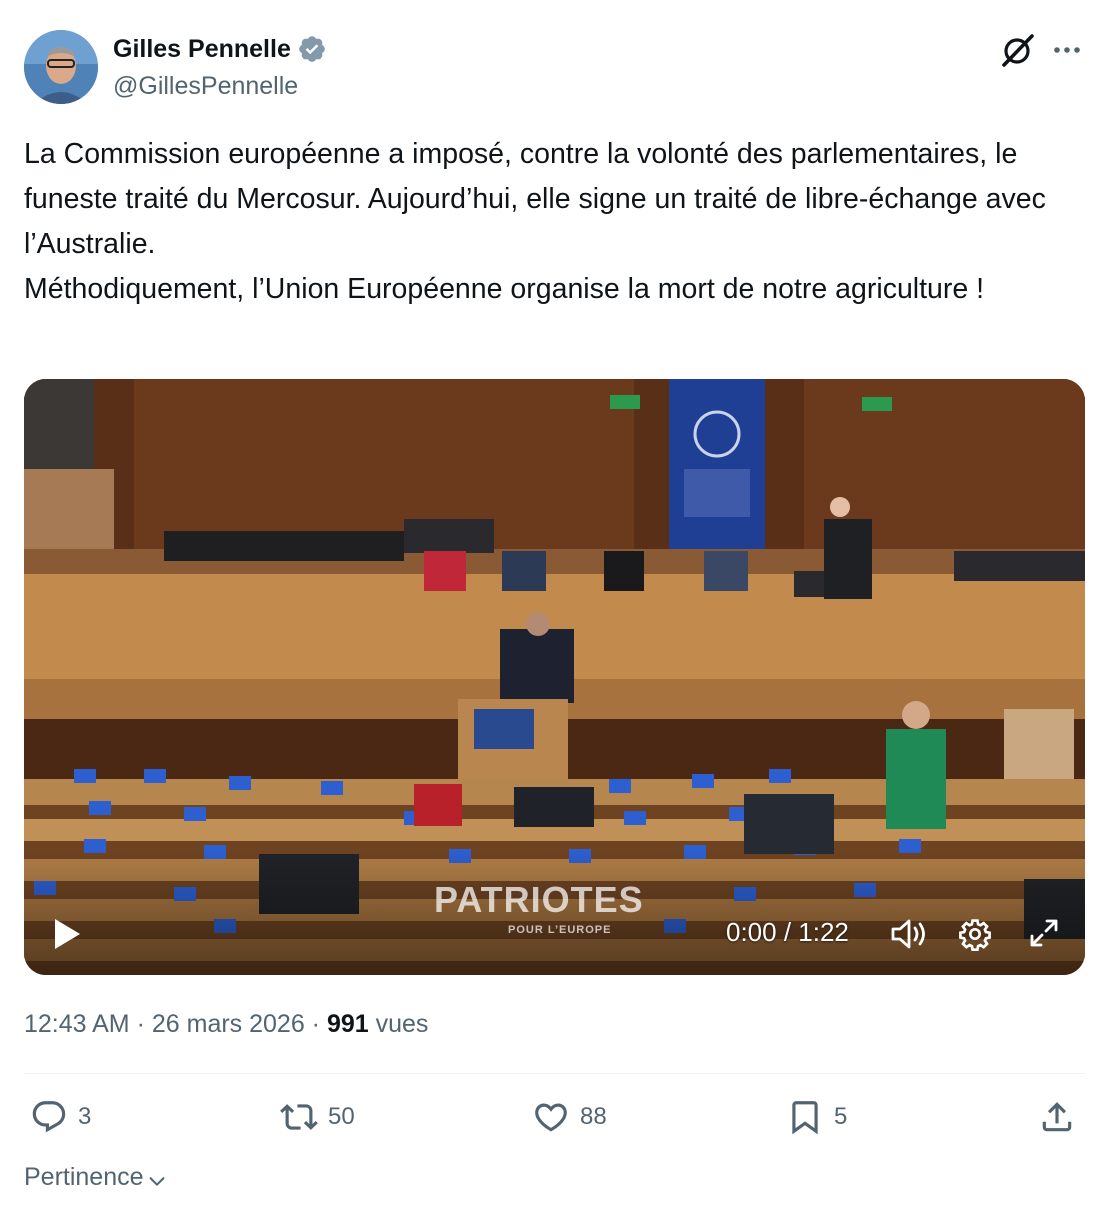 The height and width of the screenshot is (1205, 1104). Describe the element at coordinates (569, 1117) in the screenshot. I see `like-button: 88` at that location.